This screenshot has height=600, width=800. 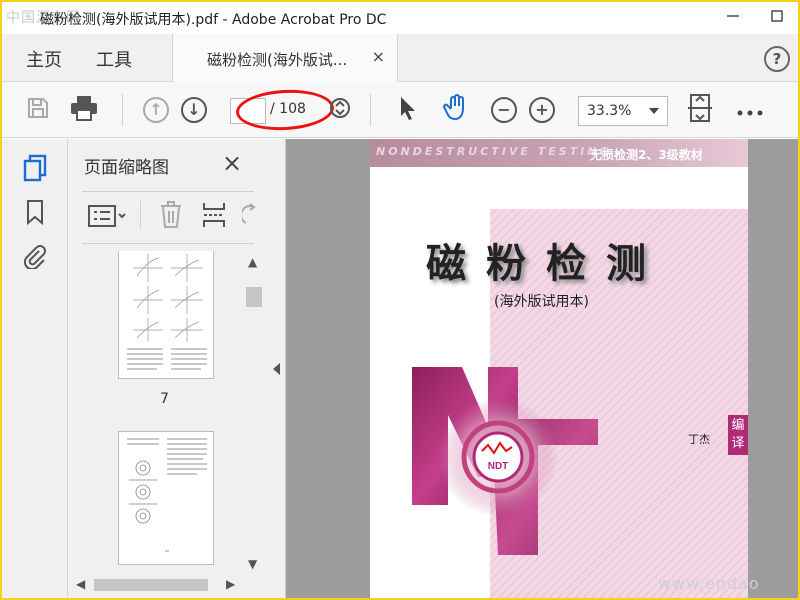 I want to click on save-button, so click(x=38, y=110).